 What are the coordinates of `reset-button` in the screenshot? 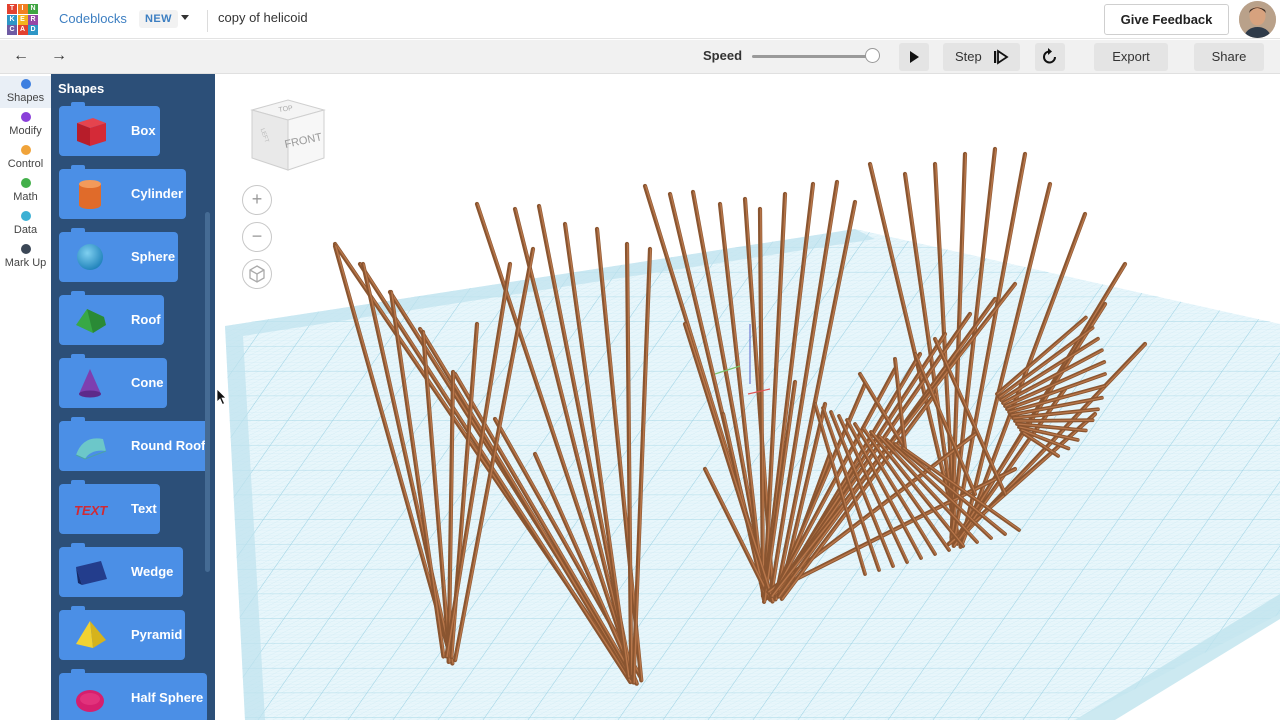 It's located at (1050, 57).